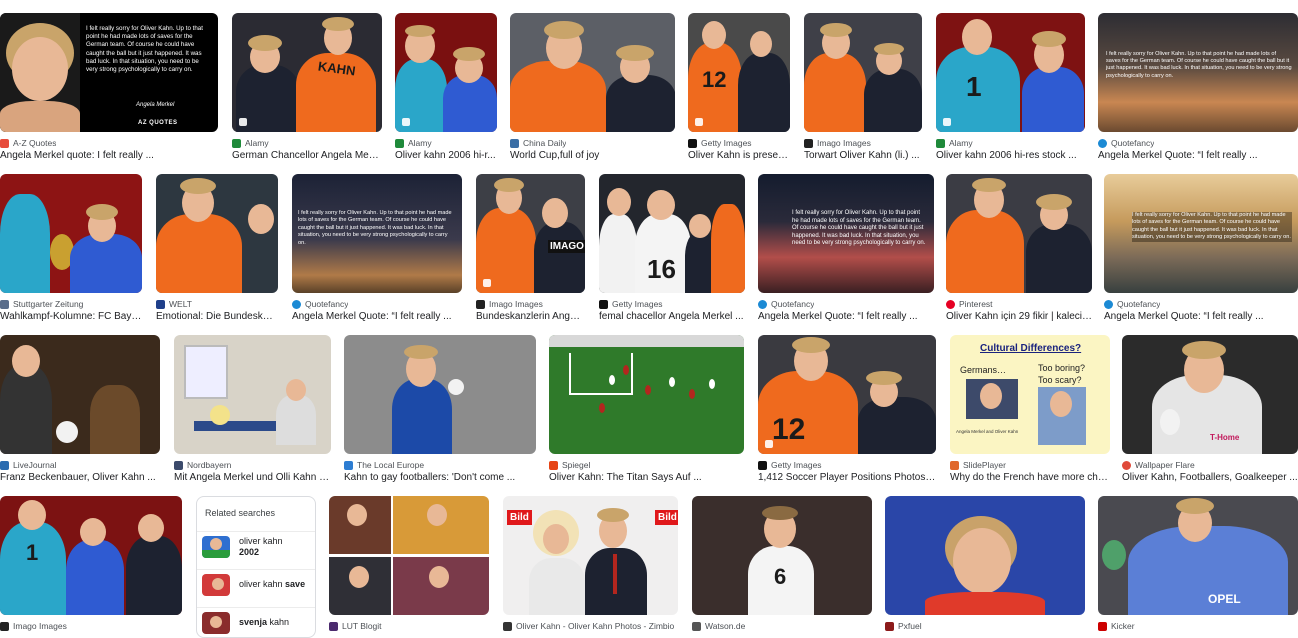 Image resolution: width=1298 pixels, height=638 pixels. Describe the element at coordinates (592, 72) in the screenshot. I see `result-4-thumbnail` at that location.